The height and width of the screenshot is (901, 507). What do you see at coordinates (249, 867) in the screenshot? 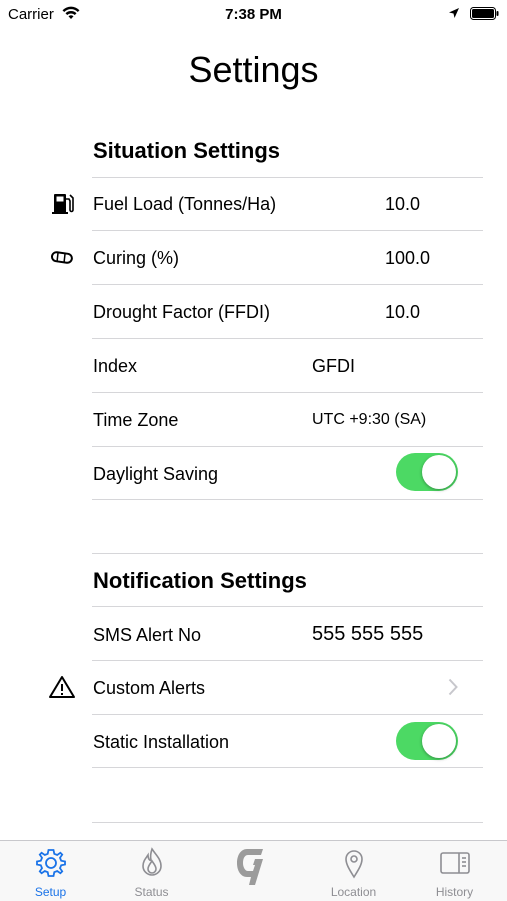
I see `logo-icon` at bounding box center [249, 867].